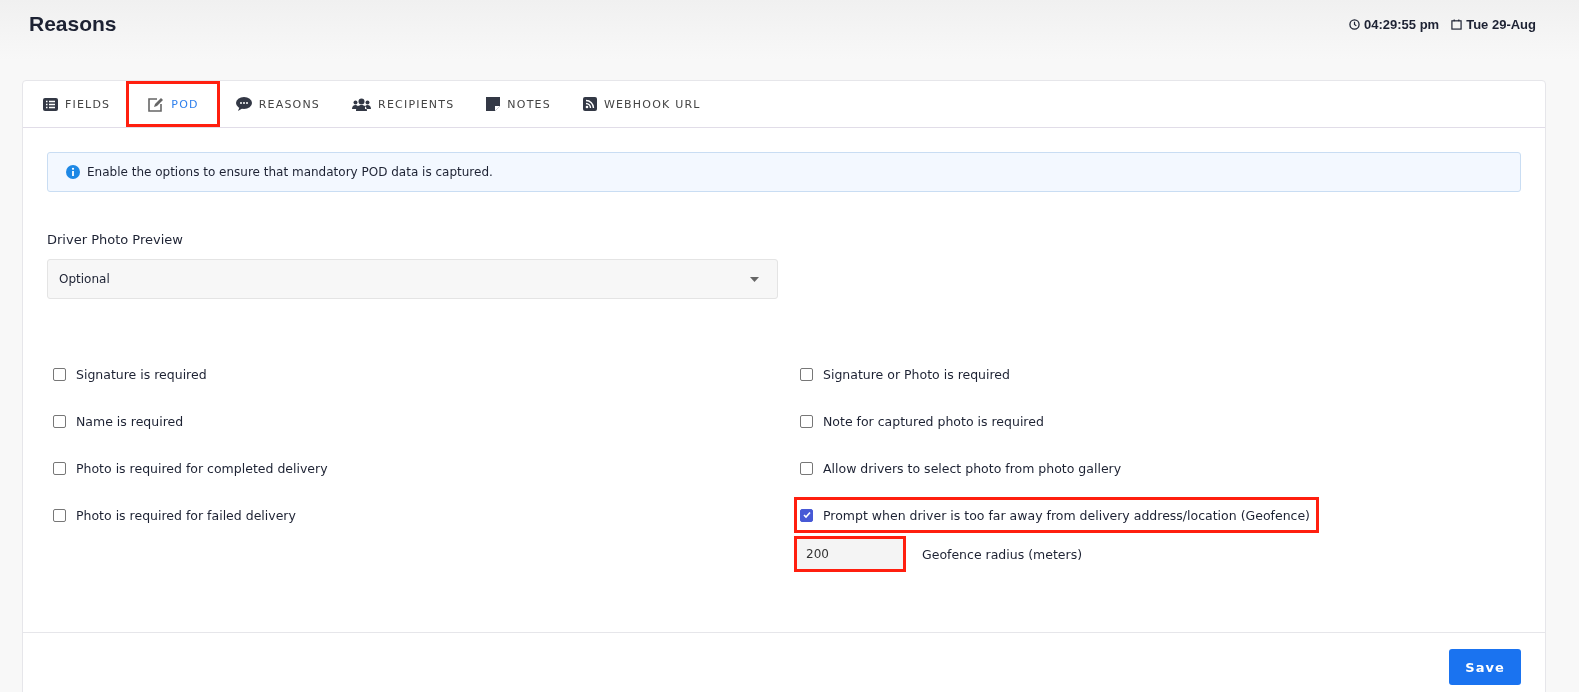  Describe the element at coordinates (1002, 554) in the screenshot. I see `field-label: Geofence radius (meters)` at that location.